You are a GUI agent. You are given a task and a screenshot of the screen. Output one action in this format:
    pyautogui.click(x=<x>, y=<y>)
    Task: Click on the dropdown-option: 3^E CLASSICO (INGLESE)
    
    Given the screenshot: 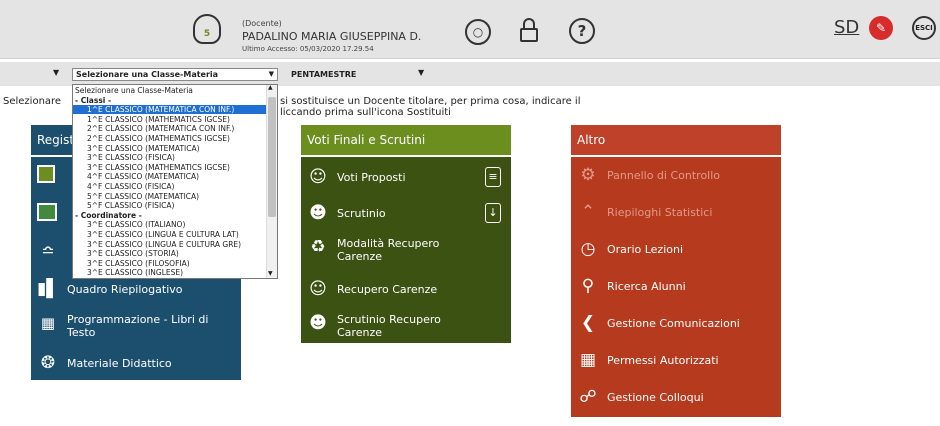 What is the action you would take?
    pyautogui.click(x=135, y=272)
    